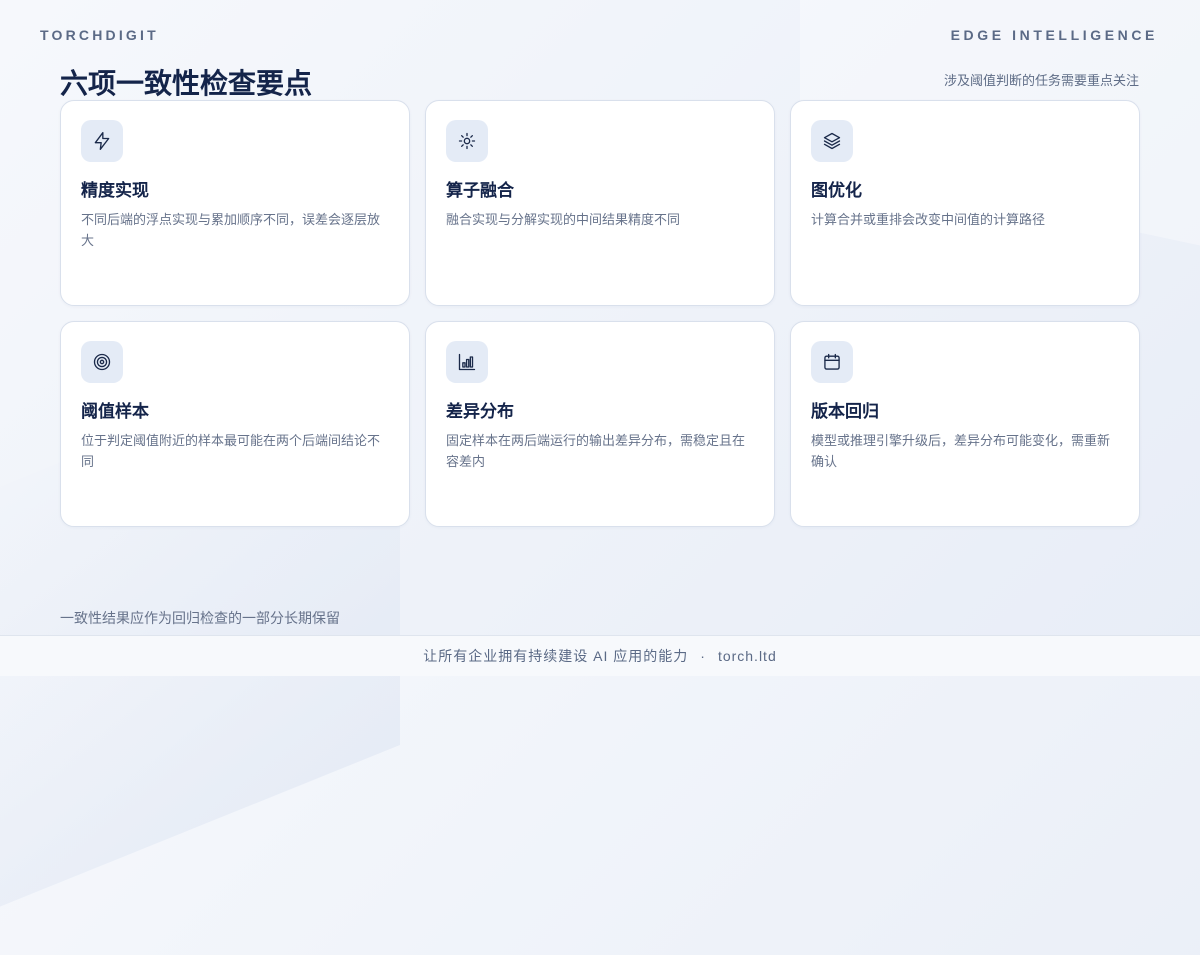 This screenshot has height=955, width=1200. What do you see at coordinates (600, 424) in the screenshot?
I see `card-difference-distribution: 差异分布 固定样本在两后端运行的输出差异分布，需稳定且在容差内` at bounding box center [600, 424].